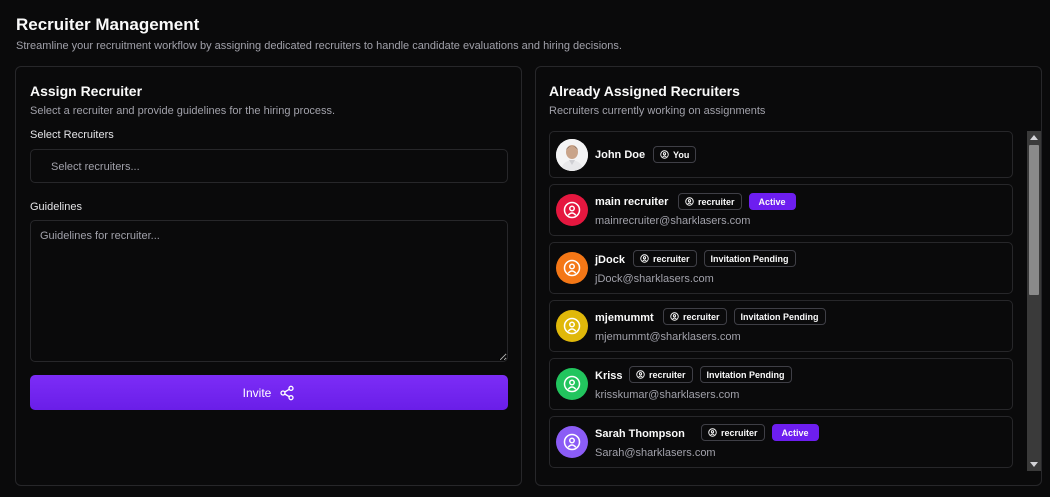  I want to click on role-badge: You, so click(675, 154).